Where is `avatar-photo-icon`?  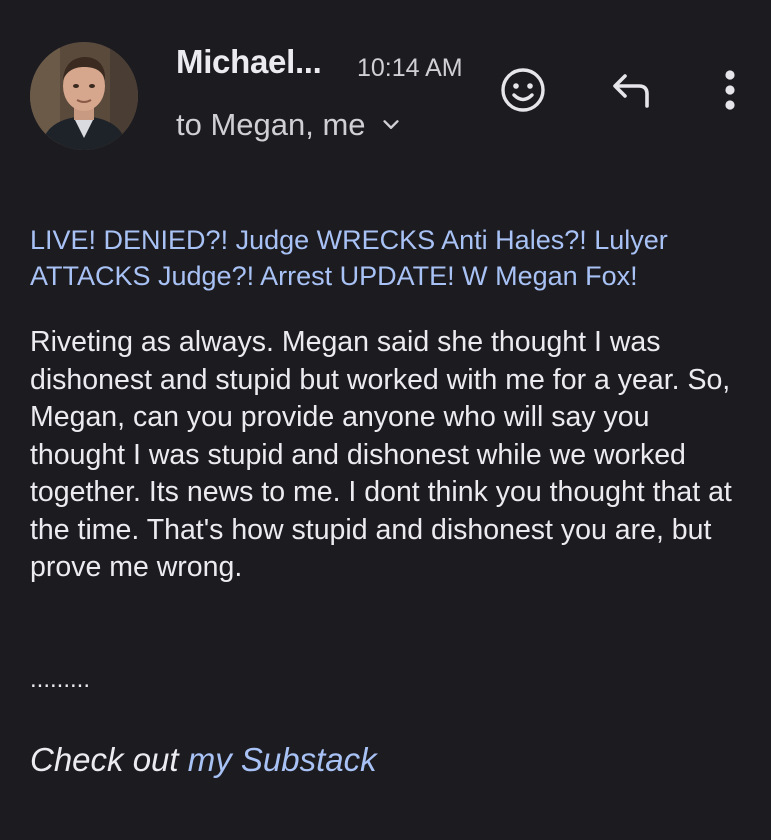 avatar-photo-icon is located at coordinates (84, 96).